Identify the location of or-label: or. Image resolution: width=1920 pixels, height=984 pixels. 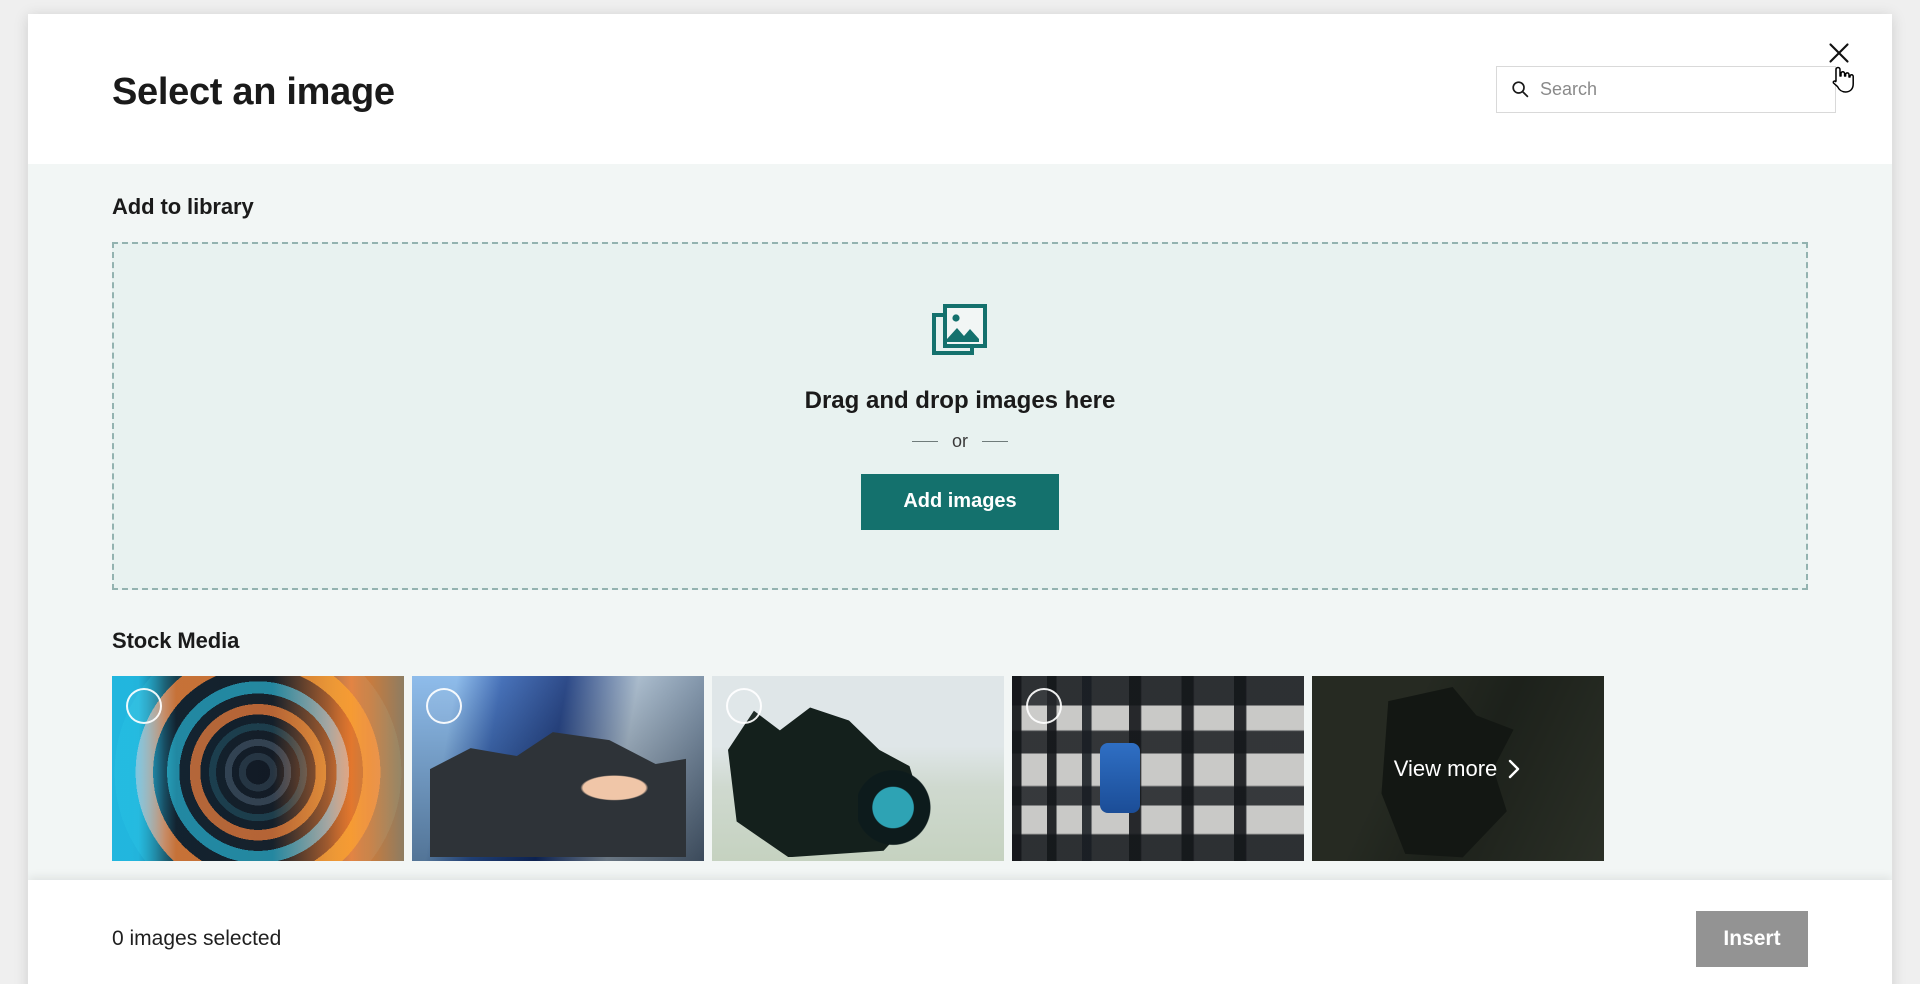
(959, 440).